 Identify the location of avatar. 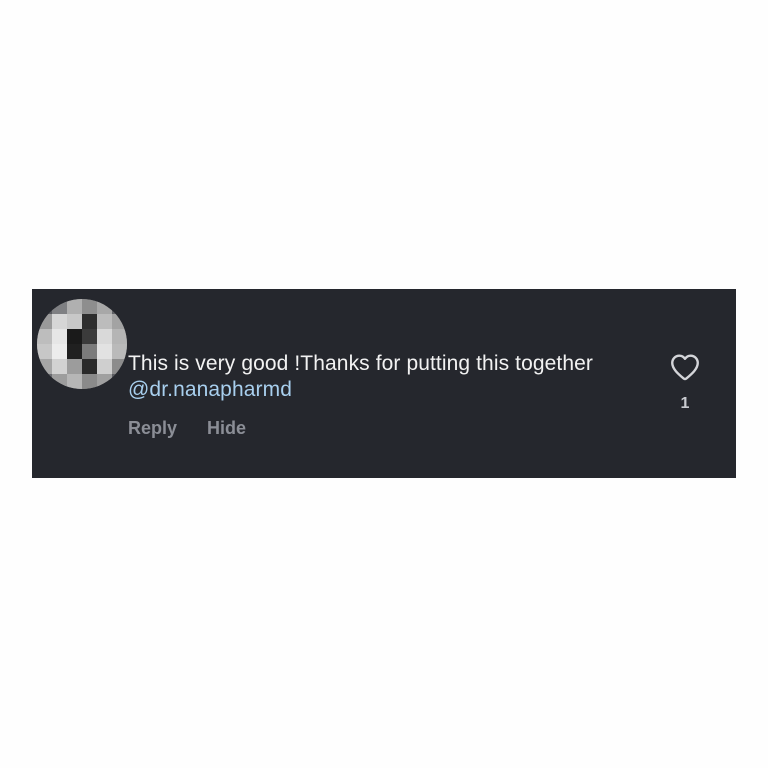
(82, 344).